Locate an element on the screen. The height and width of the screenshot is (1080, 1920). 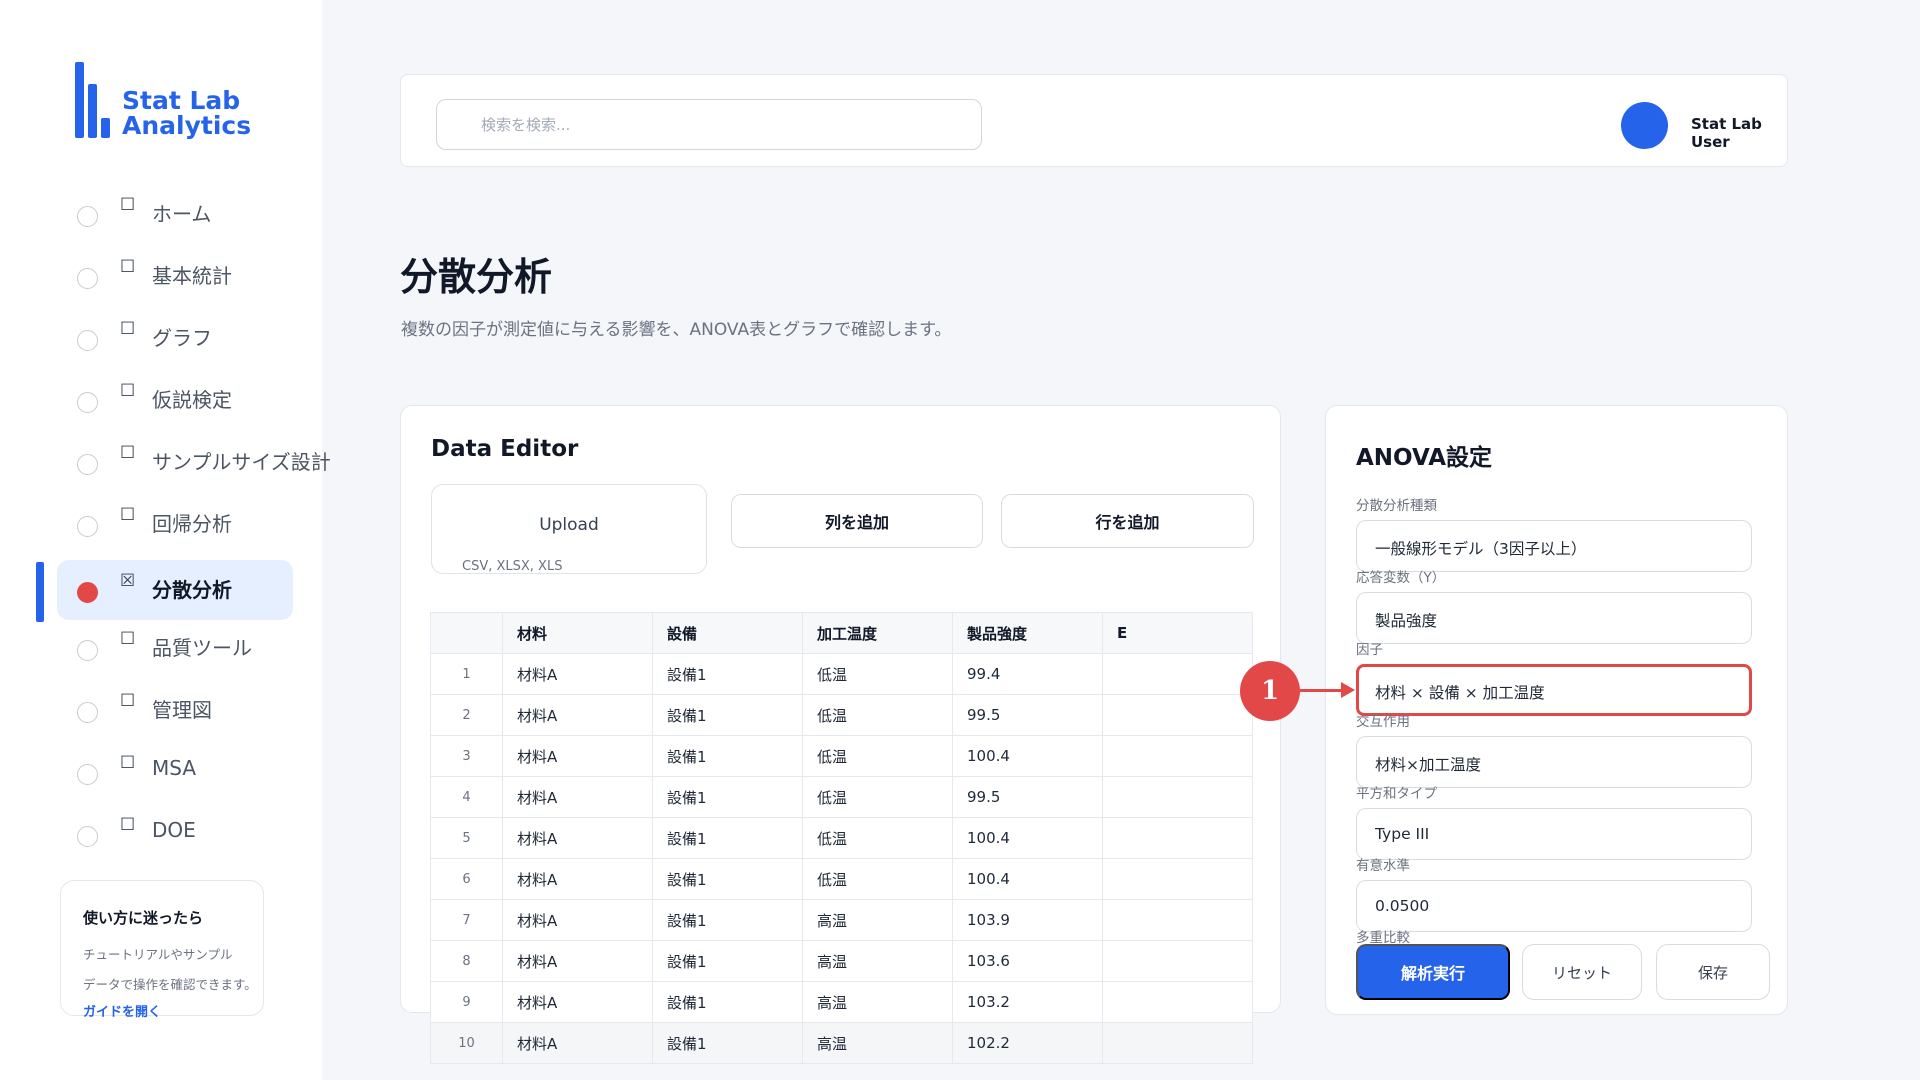
sidebar-item-label: 品質ツール is located at coordinates (202, 648).